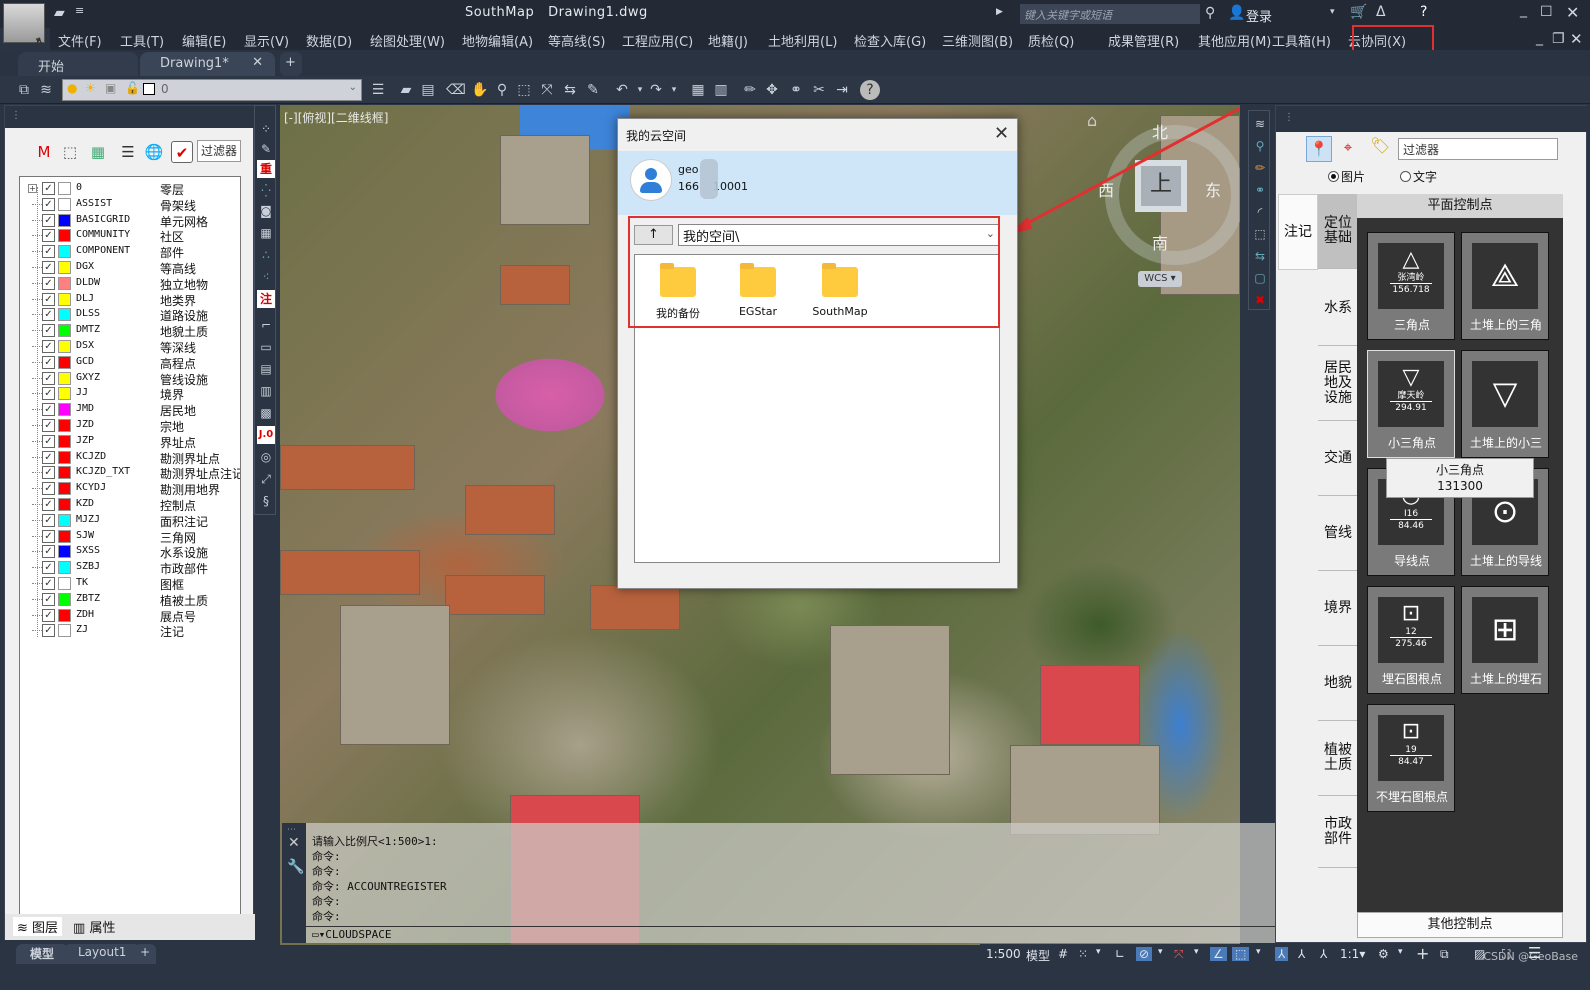 Image resolution: width=1590 pixels, height=990 pixels. Describe the element at coordinates (90, 88) in the screenshot. I see `sun-icon: ☀` at that location.